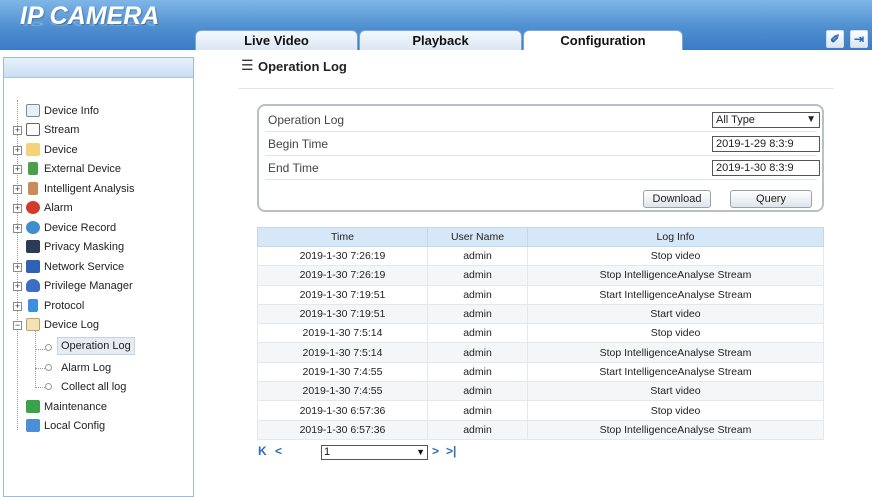  Describe the element at coordinates (675, 237) in the screenshot. I see `column-header-log-info: Log Info` at that location.